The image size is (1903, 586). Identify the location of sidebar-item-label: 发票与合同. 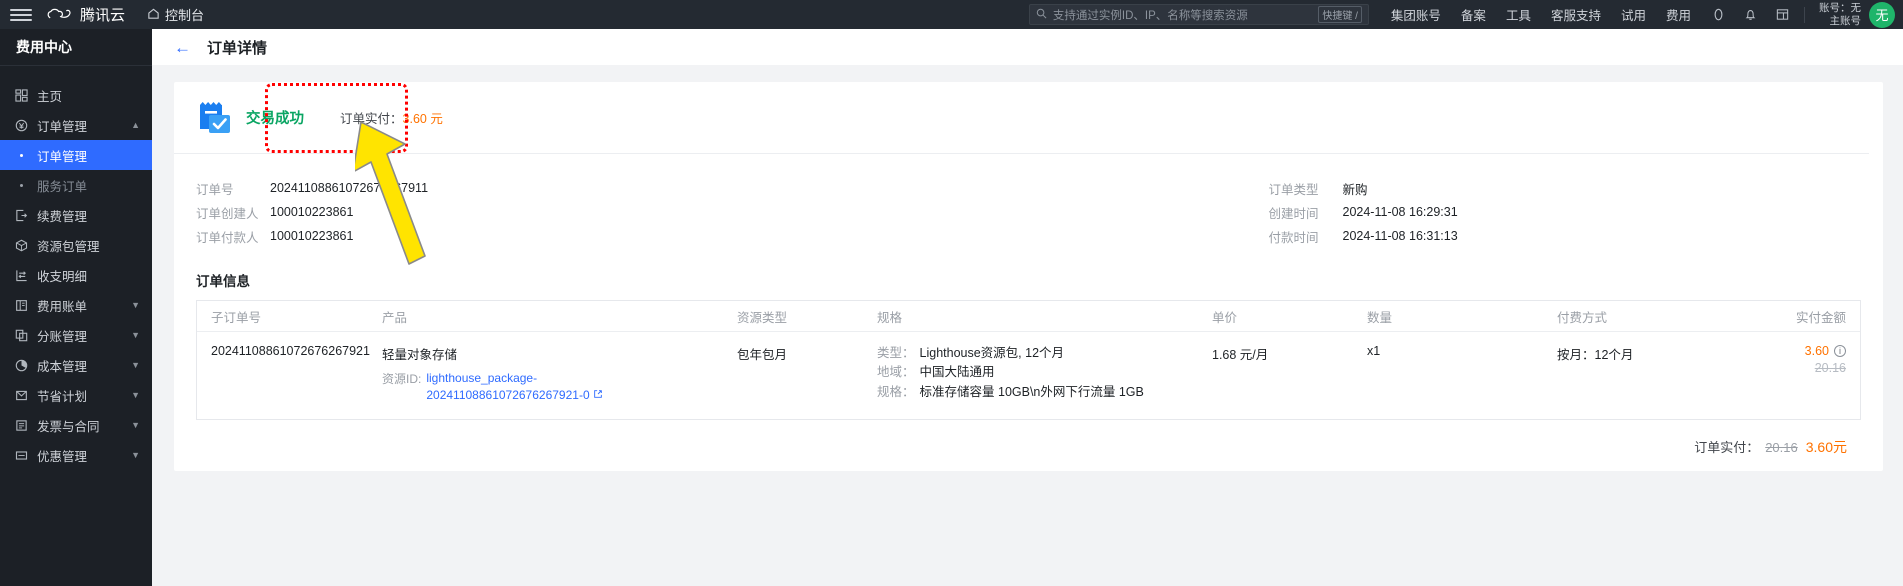
(68, 426).